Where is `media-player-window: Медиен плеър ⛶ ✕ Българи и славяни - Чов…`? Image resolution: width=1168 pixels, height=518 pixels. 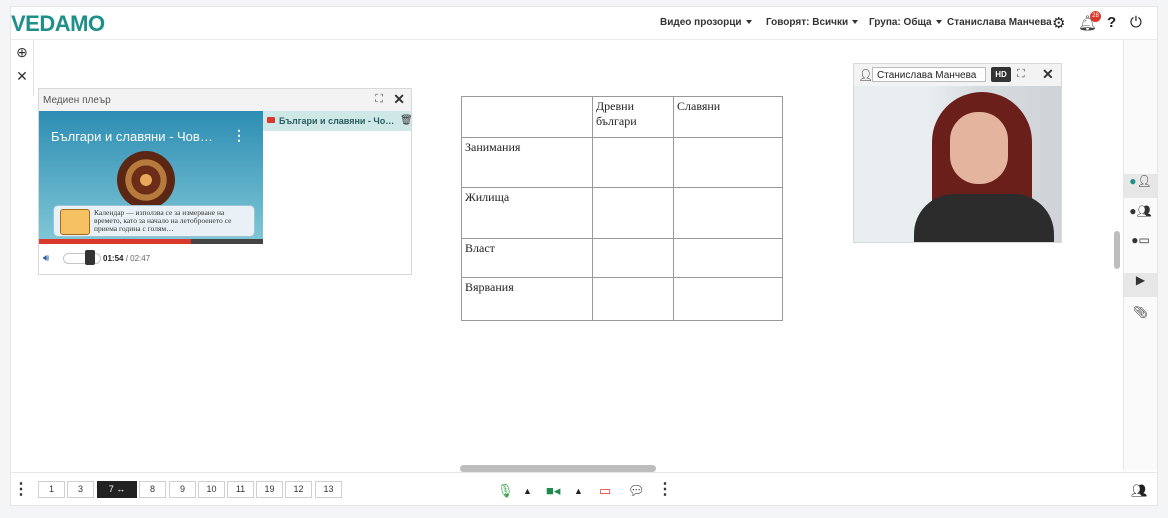 media-player-window: Медиен плеър ⛶ ✕ Българи и славяни - Чов… is located at coordinates (225, 181).